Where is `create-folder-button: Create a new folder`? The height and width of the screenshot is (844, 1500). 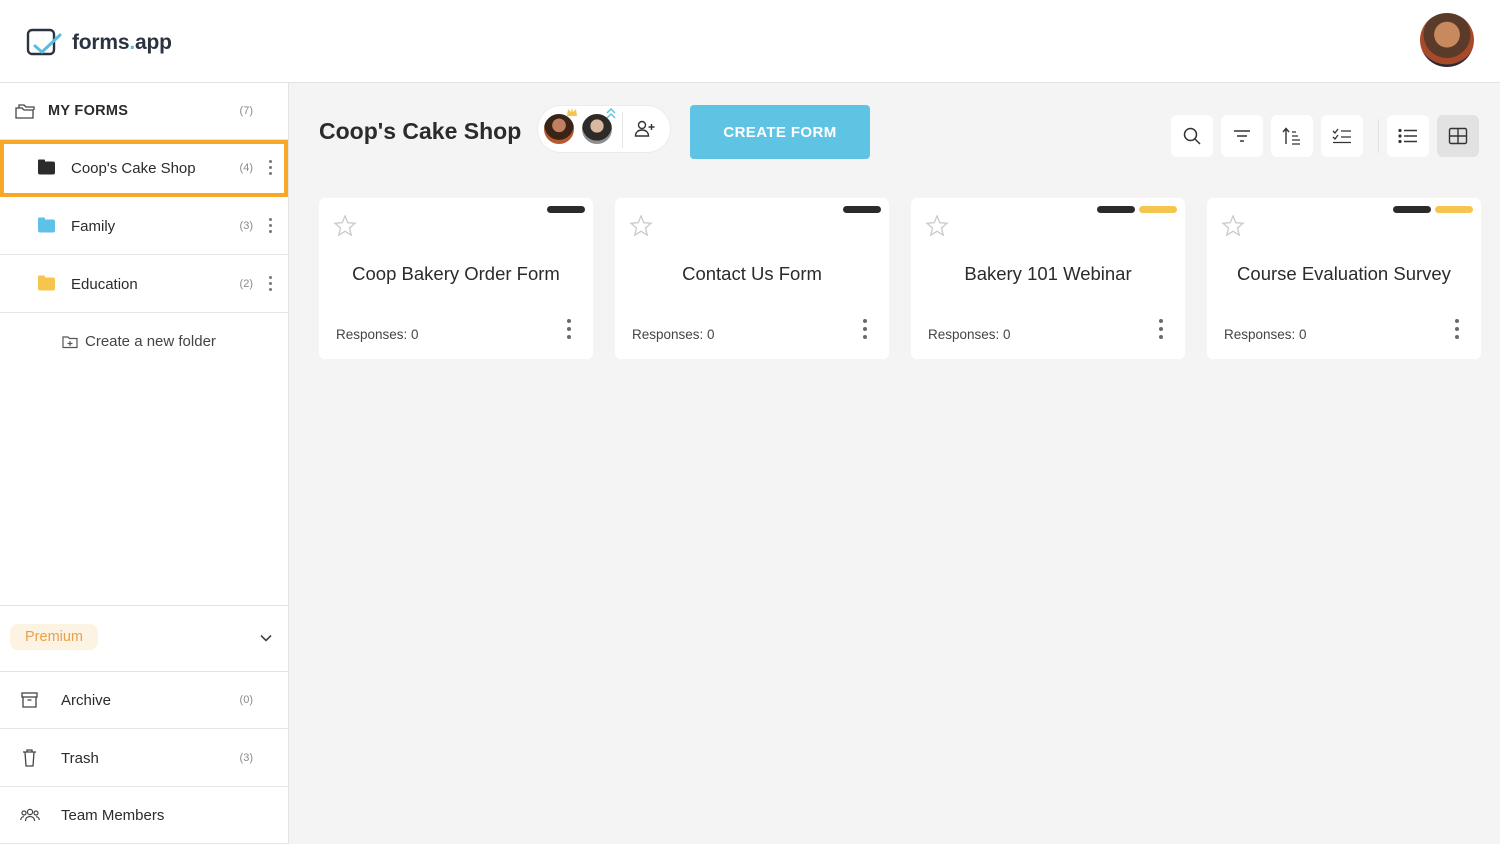
create-folder-button: Create a new folder is located at coordinates (139, 341).